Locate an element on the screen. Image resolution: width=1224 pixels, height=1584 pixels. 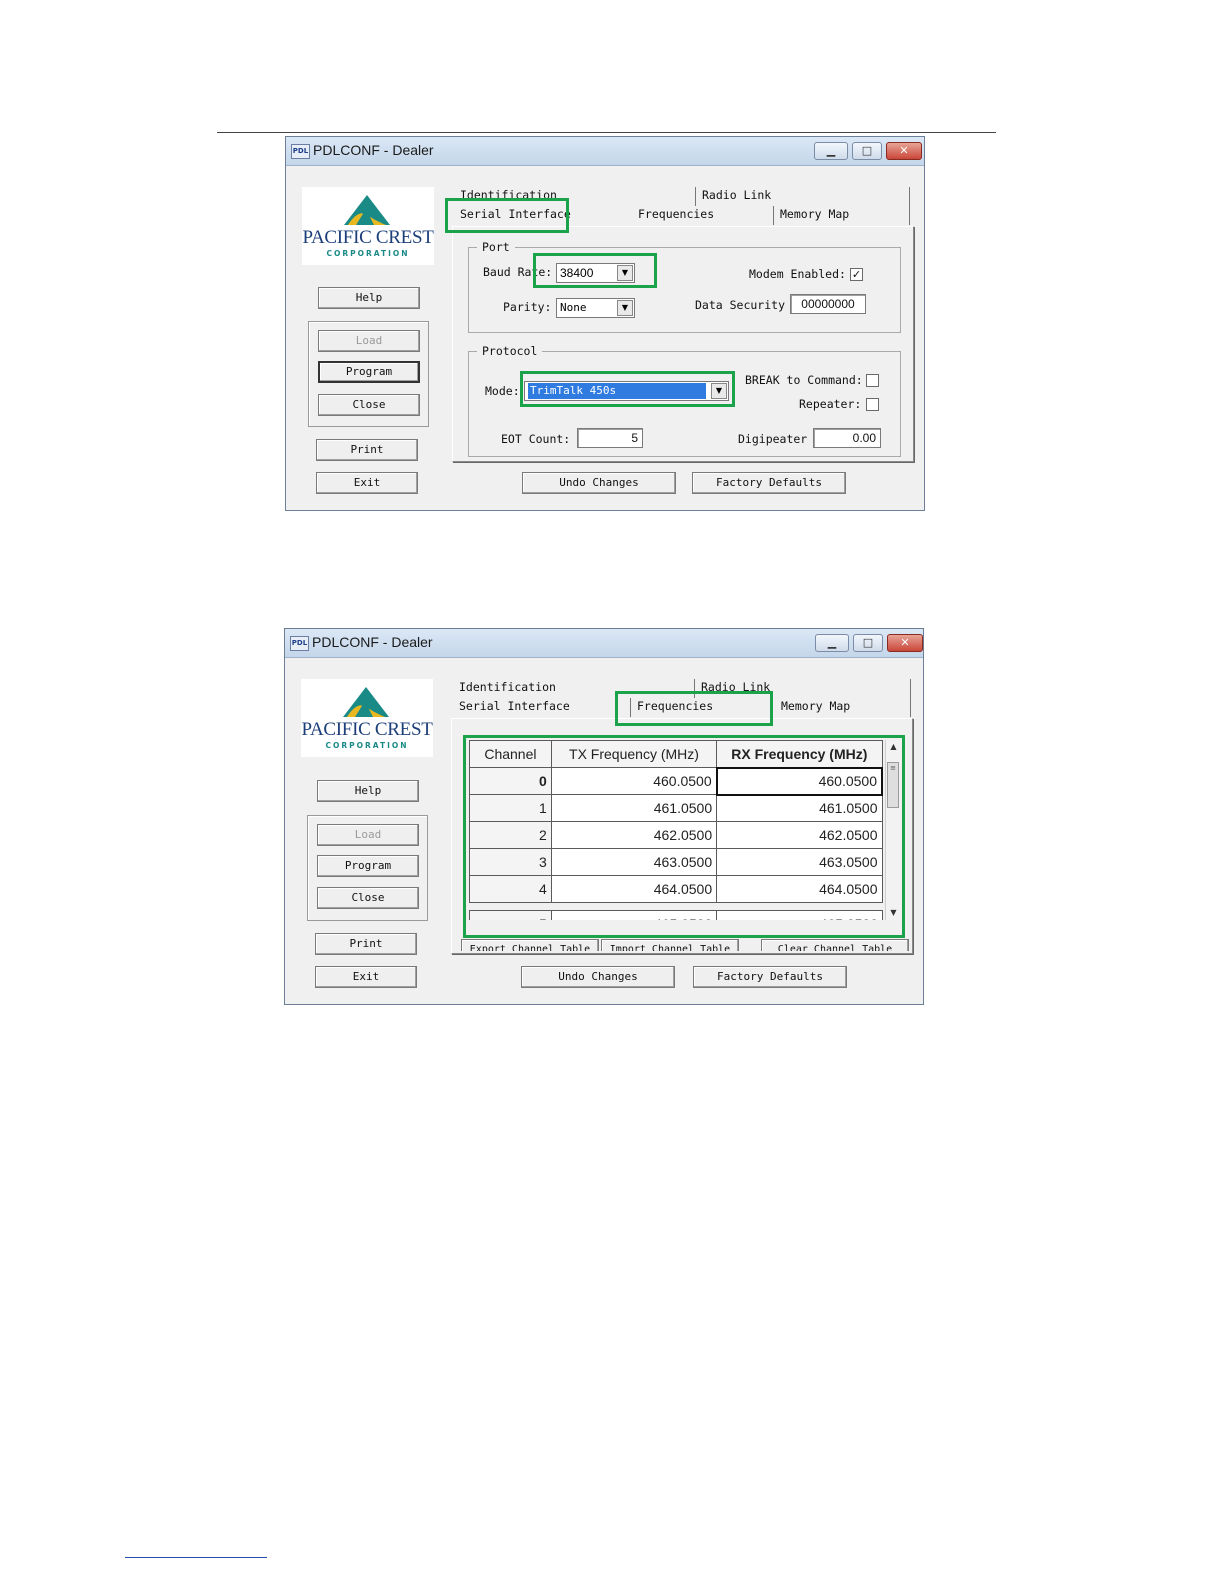
protocol-group-title: Protocol is located at coordinates (510, 351).